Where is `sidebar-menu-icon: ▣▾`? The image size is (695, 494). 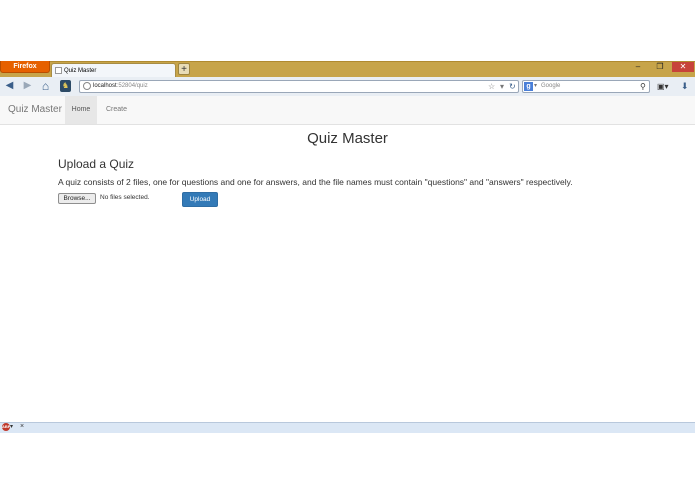
sidebar-menu-icon: ▣▾ is located at coordinates (663, 86).